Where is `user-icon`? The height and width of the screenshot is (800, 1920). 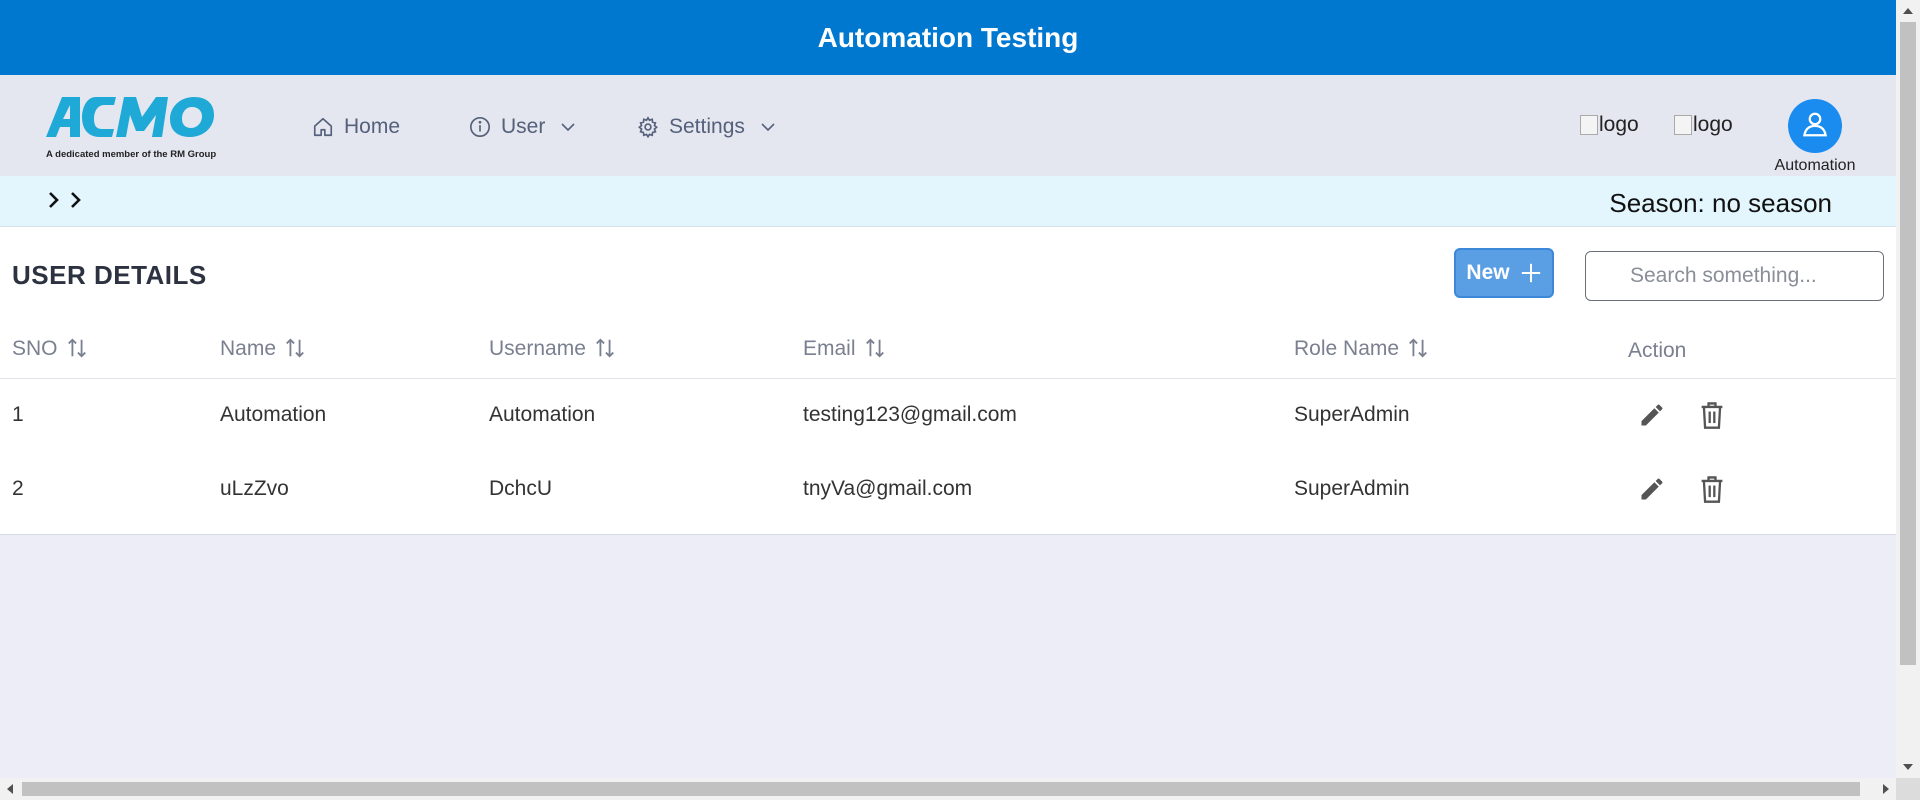
user-icon is located at coordinates (1815, 126).